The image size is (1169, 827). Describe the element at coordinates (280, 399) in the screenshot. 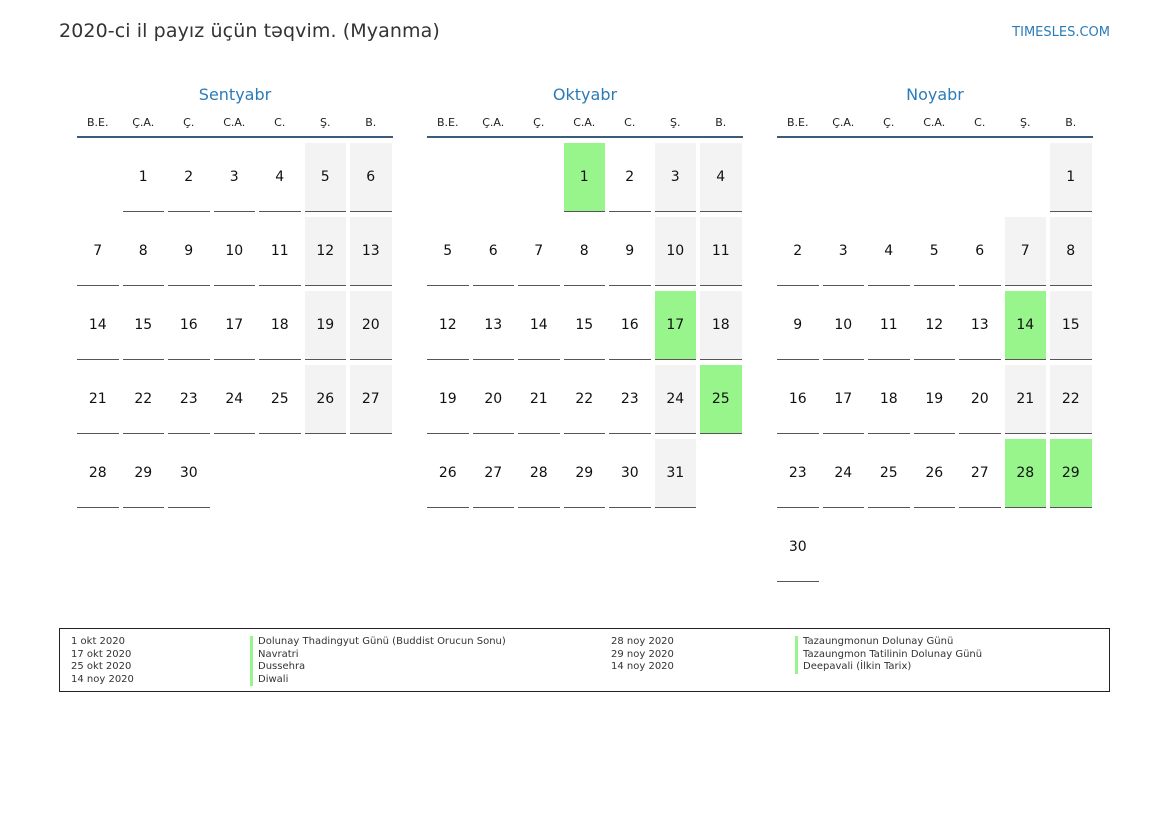

I see `day-cell: 25` at that location.